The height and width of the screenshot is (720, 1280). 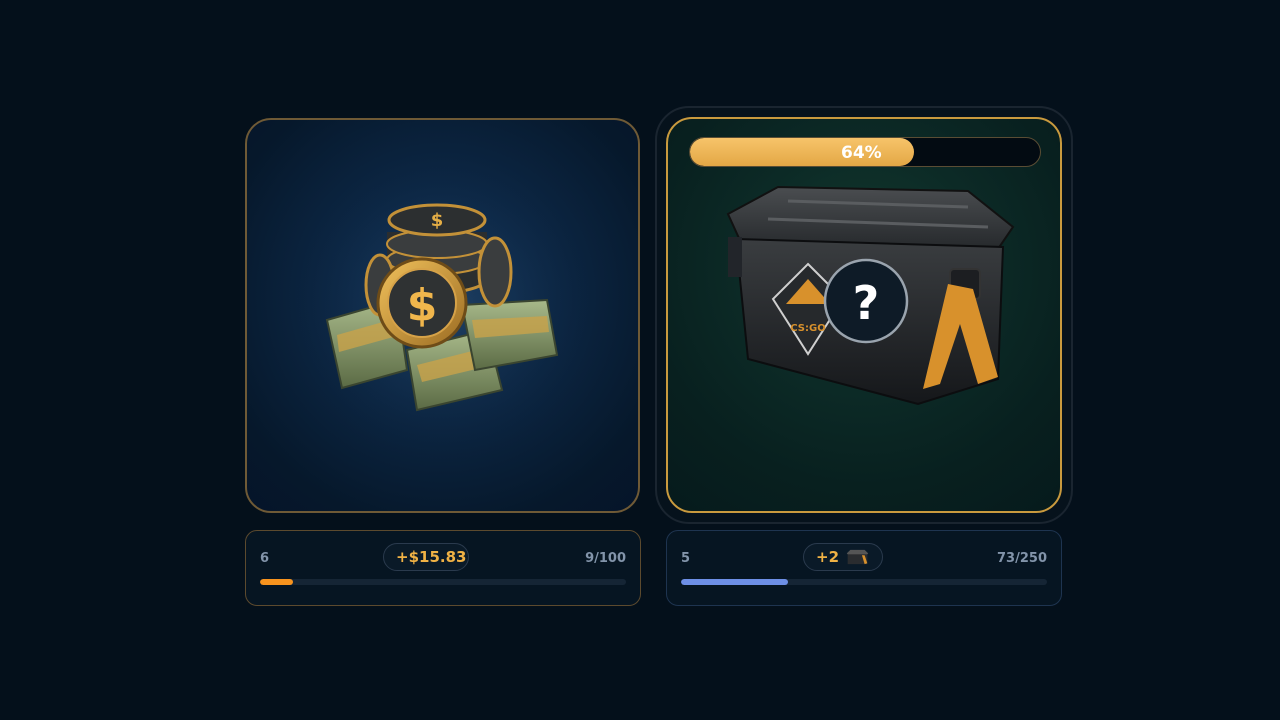 I want to click on cash-reward-pill: +$15.83, so click(x=426, y=557).